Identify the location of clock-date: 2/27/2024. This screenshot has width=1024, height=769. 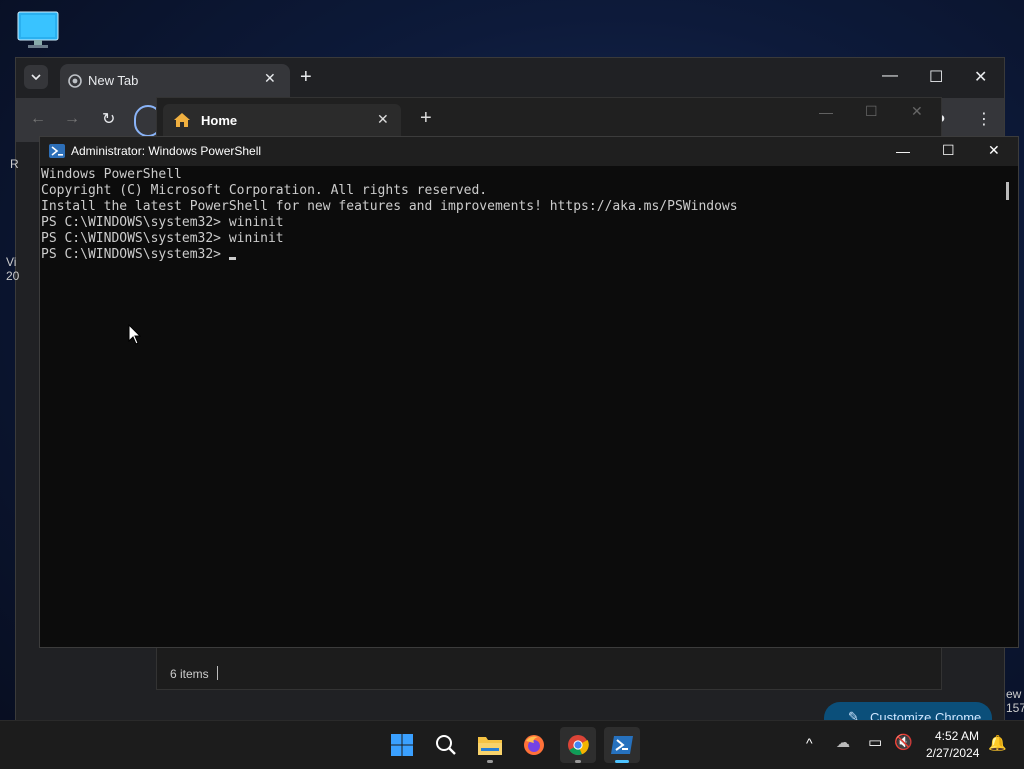
(952, 753).